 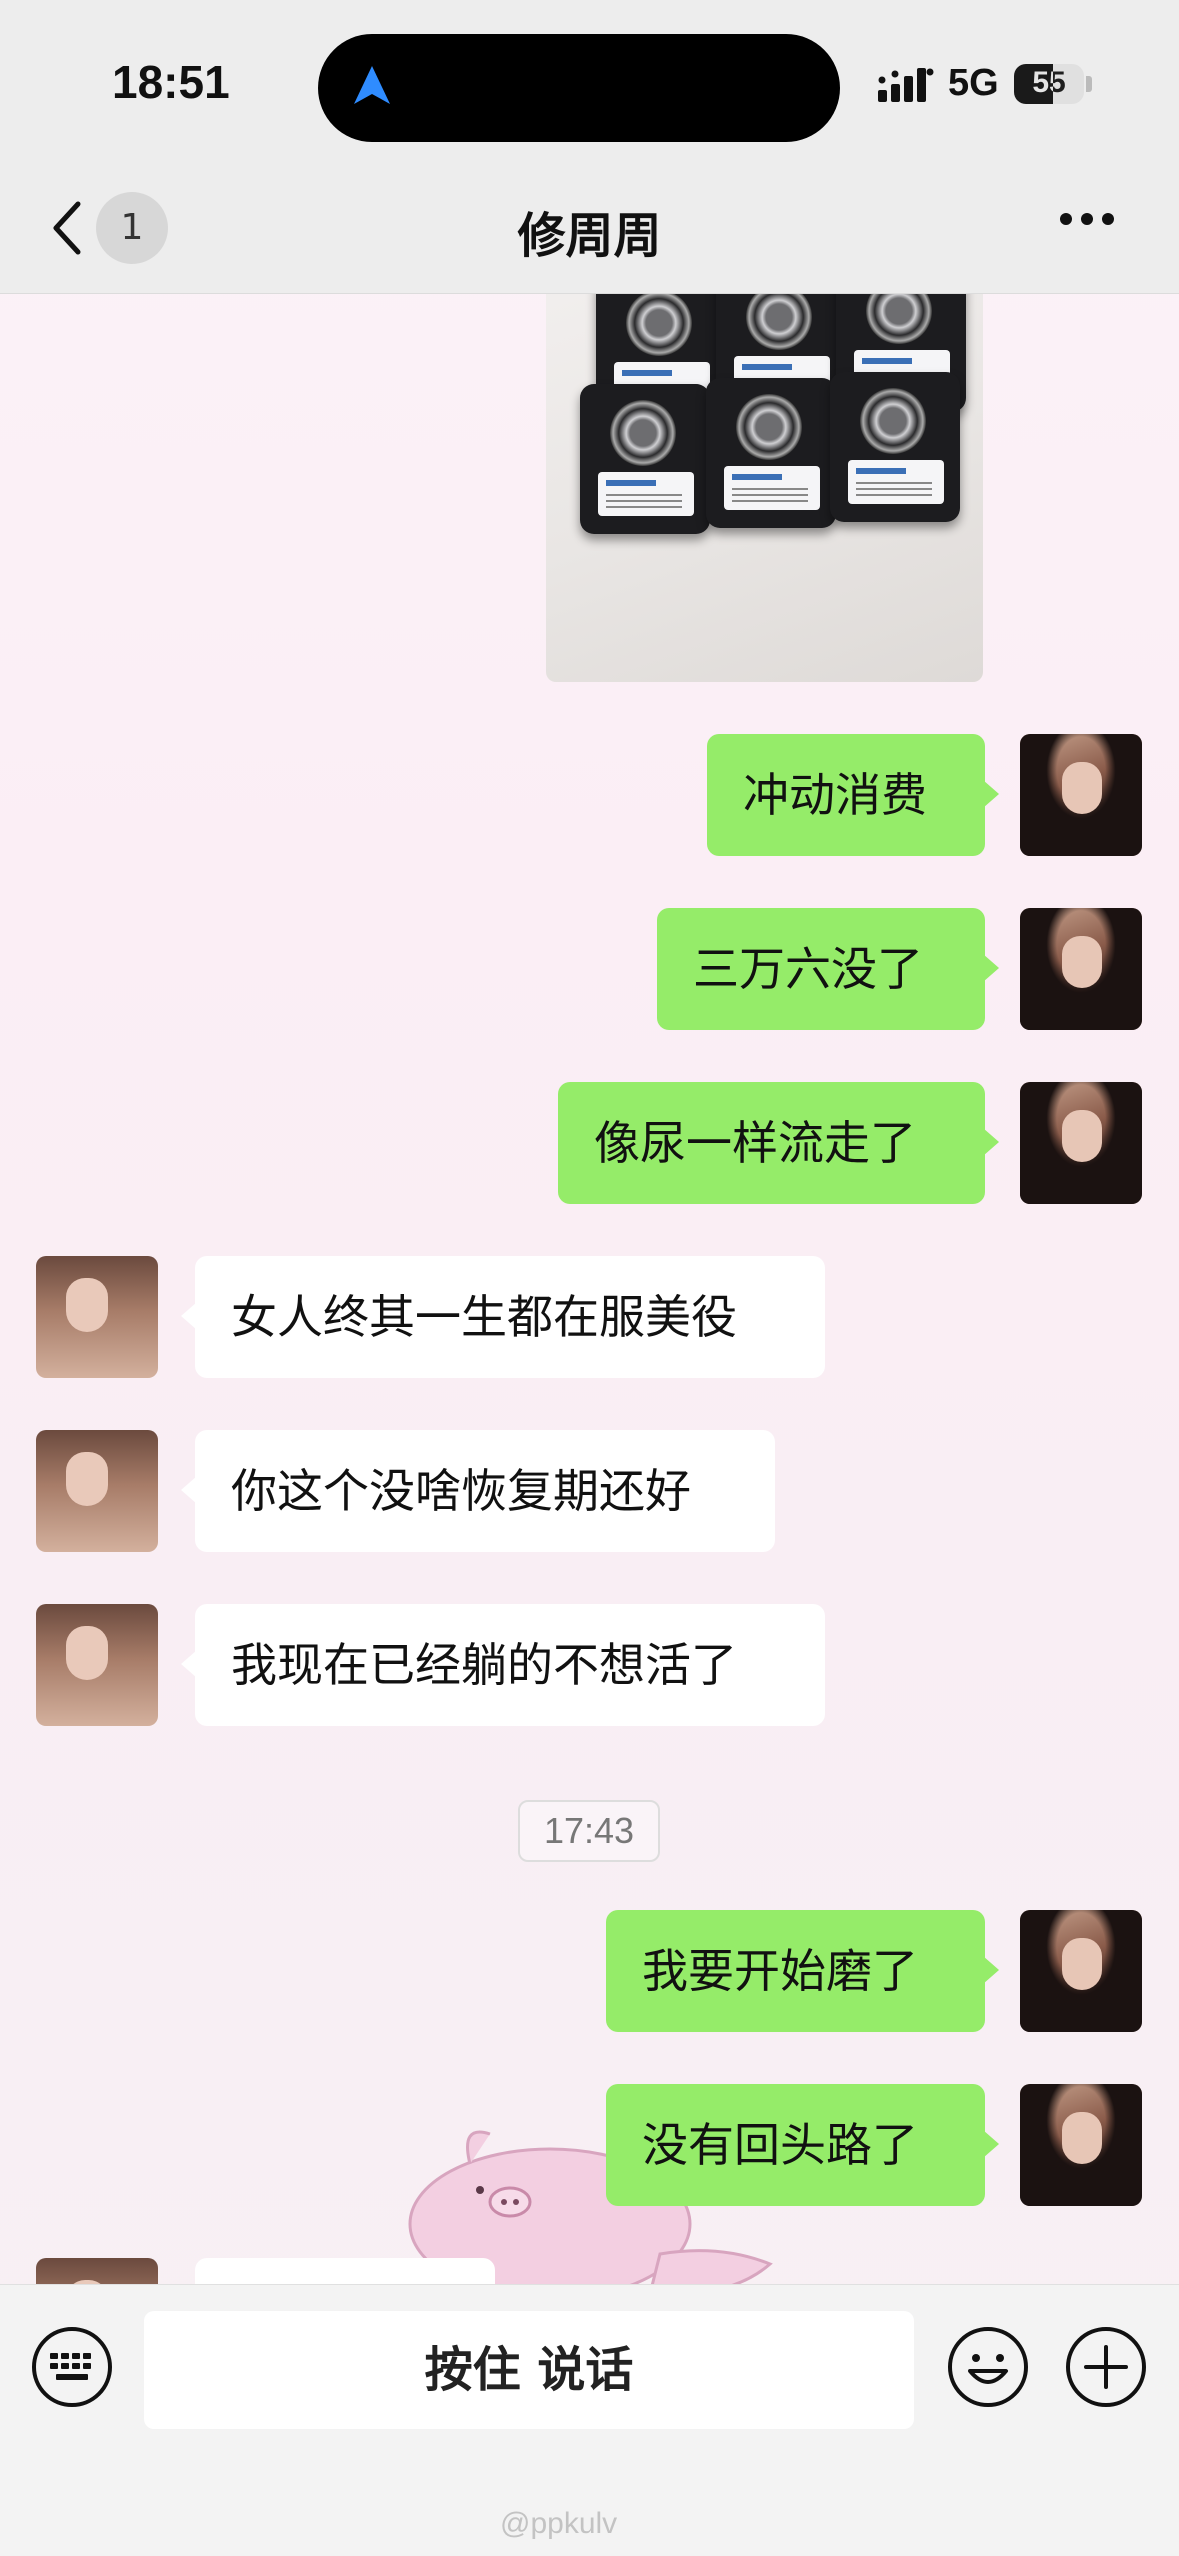 What do you see at coordinates (345, 2271) in the screenshot?
I see `incoming-message-partial` at bounding box center [345, 2271].